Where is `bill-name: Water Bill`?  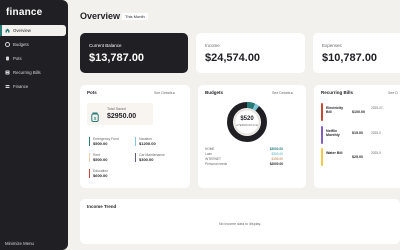 bill-name: Water Bill is located at coordinates (334, 153).